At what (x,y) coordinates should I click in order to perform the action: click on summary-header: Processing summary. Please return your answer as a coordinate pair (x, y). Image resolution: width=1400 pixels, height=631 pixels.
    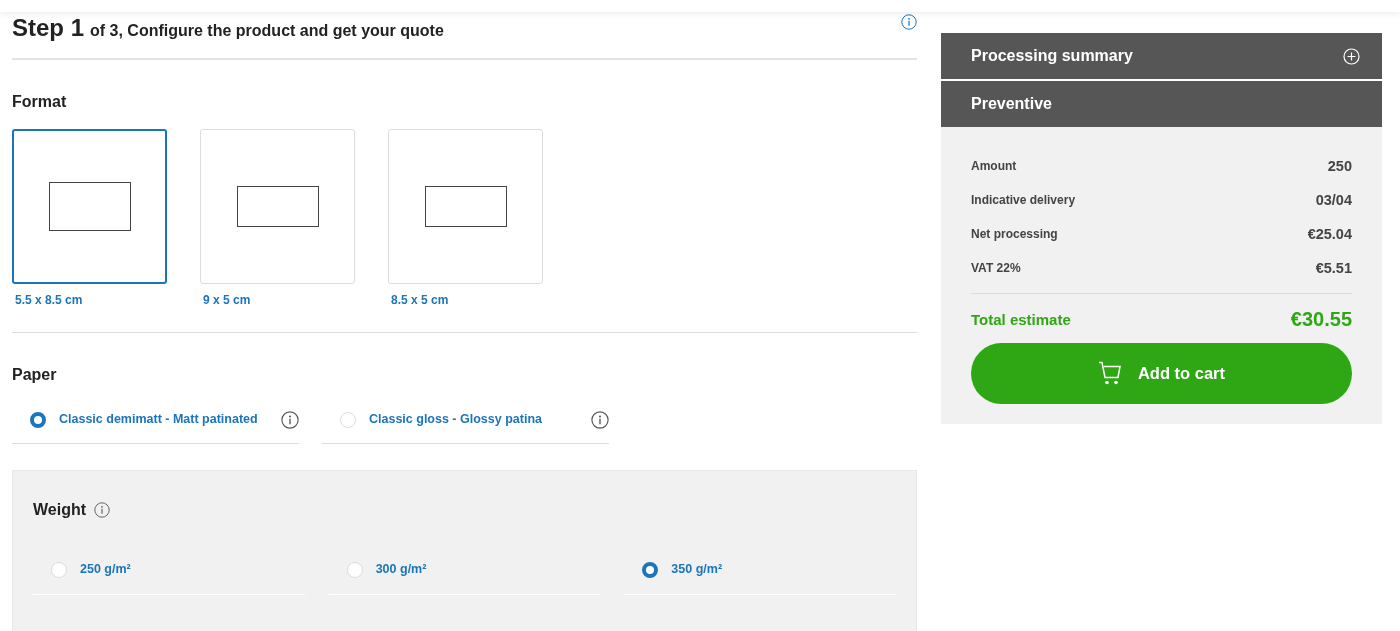
    Looking at the image, I should click on (1161, 56).